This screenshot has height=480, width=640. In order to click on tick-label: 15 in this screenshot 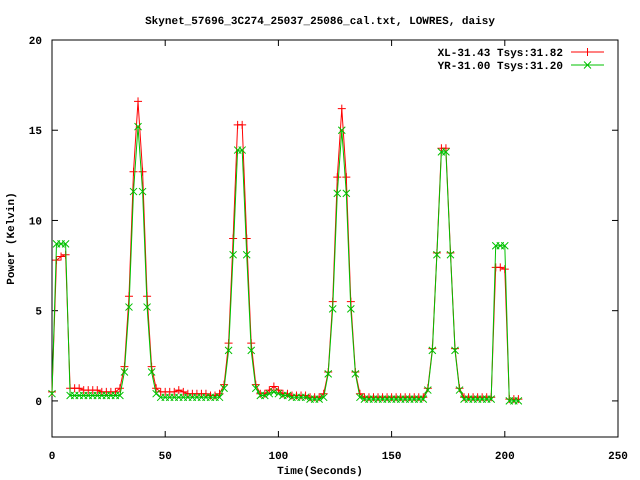, I will do `click(35, 132)`.